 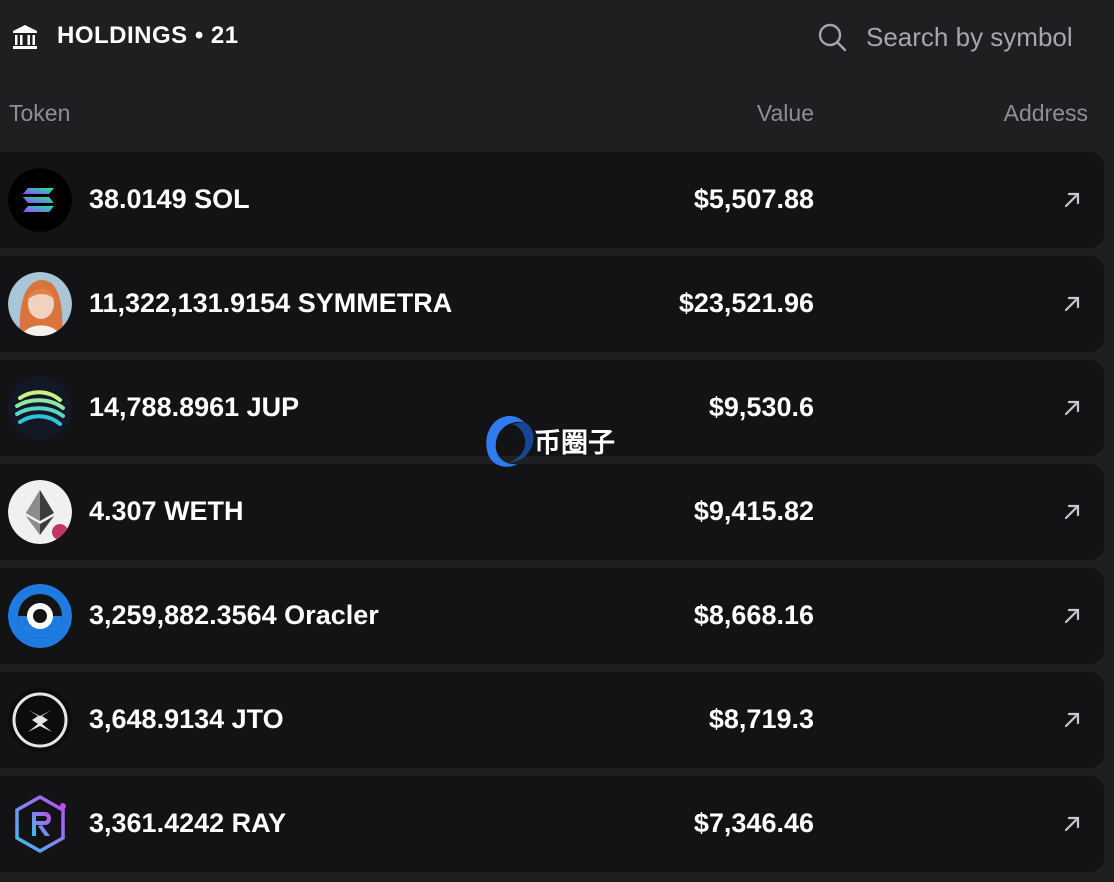 What do you see at coordinates (761, 407) in the screenshot?
I see `holding-value: $9,530.6` at bounding box center [761, 407].